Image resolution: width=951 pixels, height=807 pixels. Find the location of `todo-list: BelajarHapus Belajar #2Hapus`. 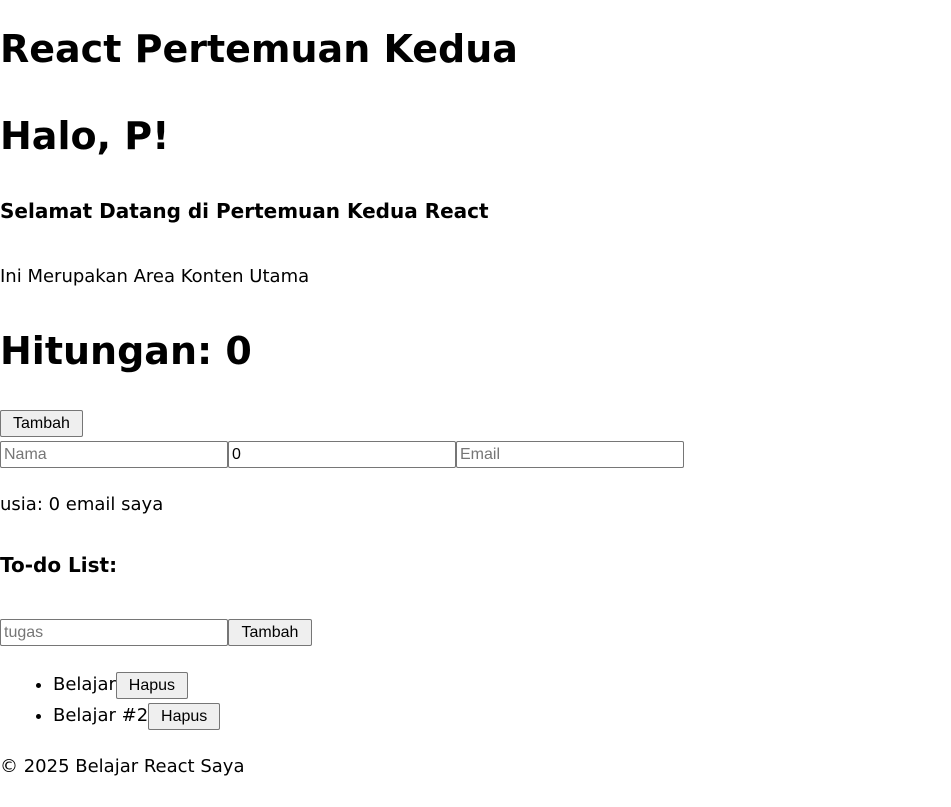

todo-list: BelajarHapus Belajar #2Hapus is located at coordinates (110, 700).